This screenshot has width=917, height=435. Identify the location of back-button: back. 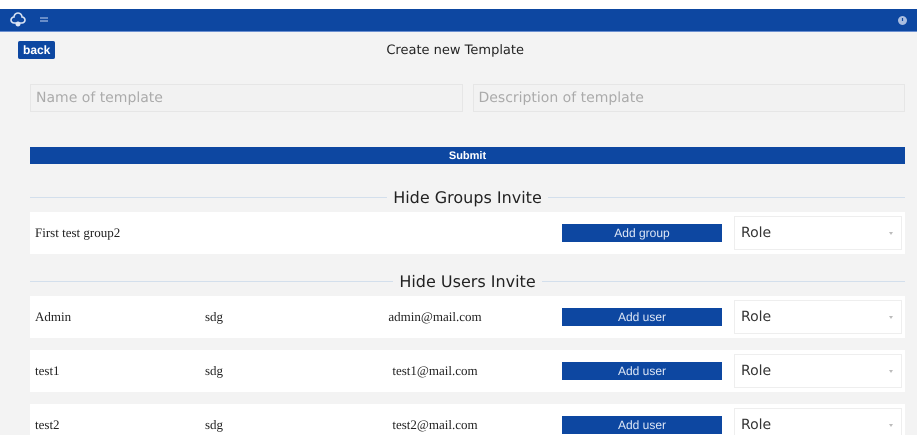
(37, 50).